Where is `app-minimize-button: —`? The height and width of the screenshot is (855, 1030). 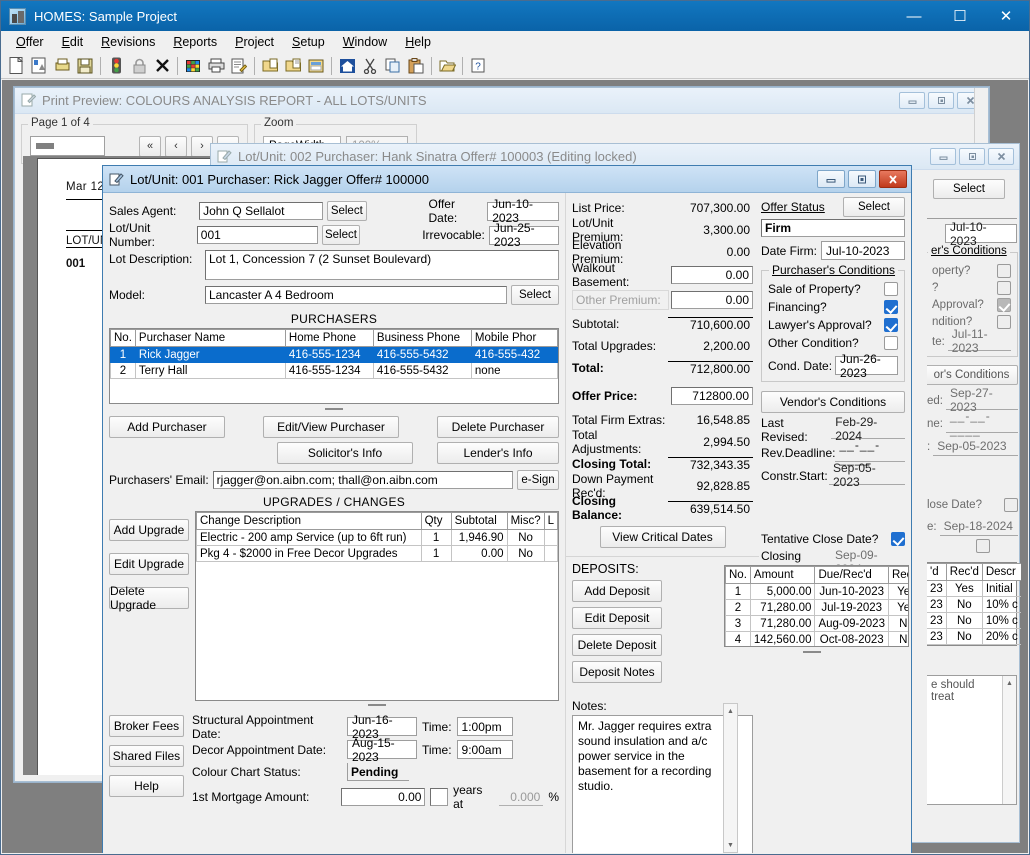 app-minimize-button: — is located at coordinates (914, 16).